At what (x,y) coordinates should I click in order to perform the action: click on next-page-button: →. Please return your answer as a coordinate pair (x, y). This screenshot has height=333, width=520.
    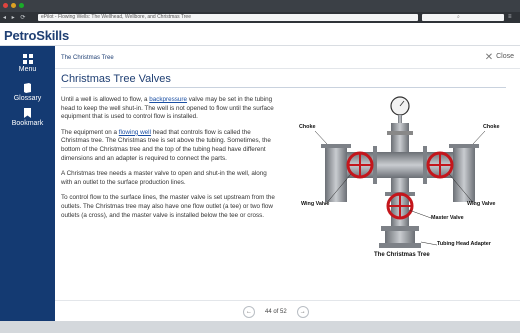
    Looking at the image, I should click on (302, 312).